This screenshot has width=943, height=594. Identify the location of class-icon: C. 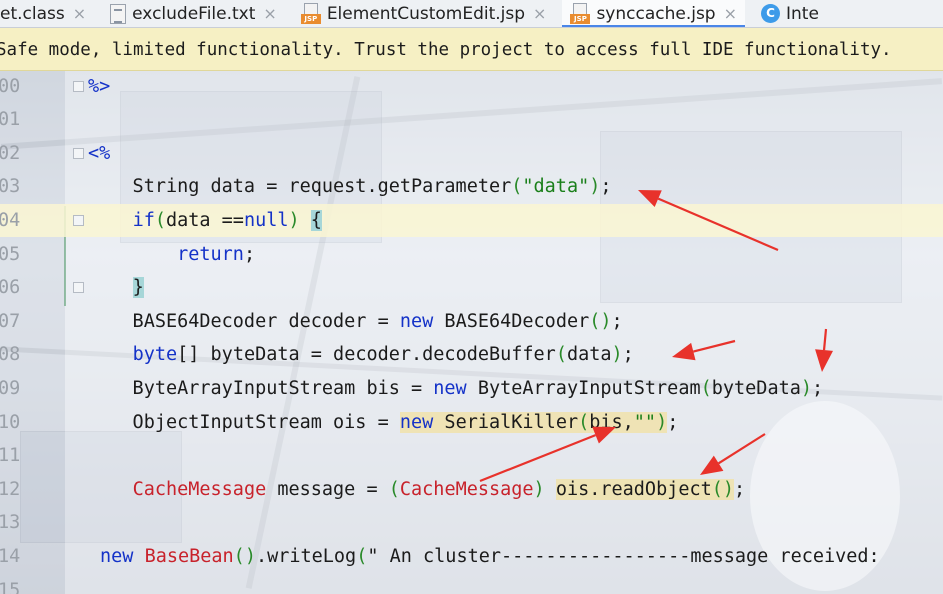
(771, 13).